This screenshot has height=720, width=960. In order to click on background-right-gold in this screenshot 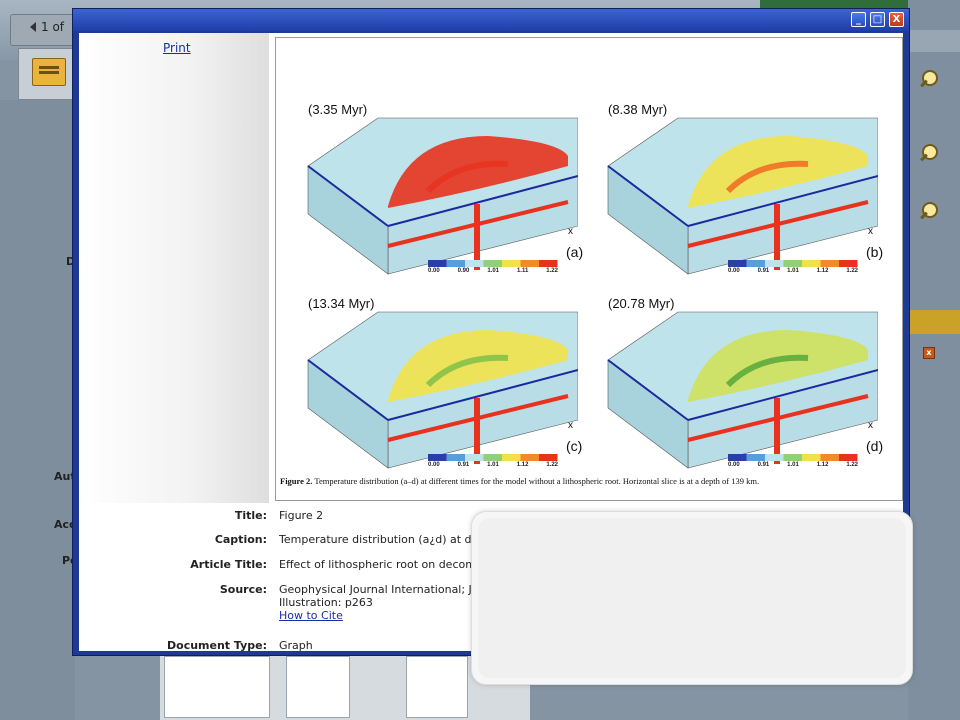, I will do `click(934, 322)`.